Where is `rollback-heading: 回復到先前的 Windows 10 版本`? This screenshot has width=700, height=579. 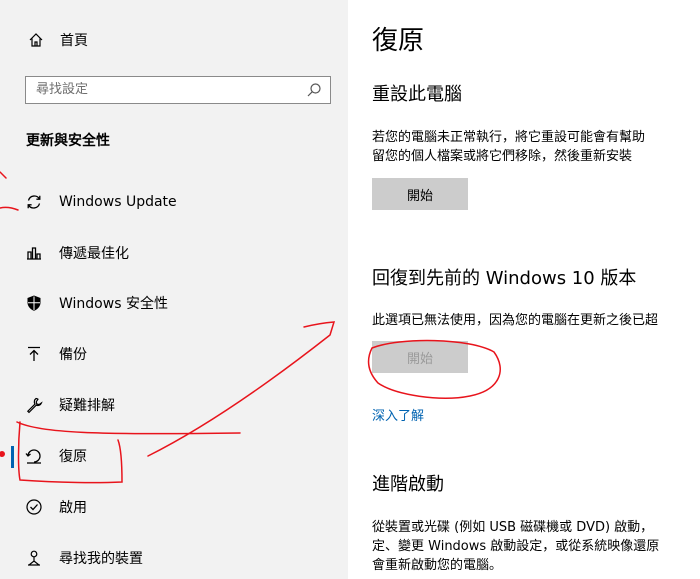
rollback-heading: 回復到先前的 Windows 10 版本 is located at coordinates (504, 278).